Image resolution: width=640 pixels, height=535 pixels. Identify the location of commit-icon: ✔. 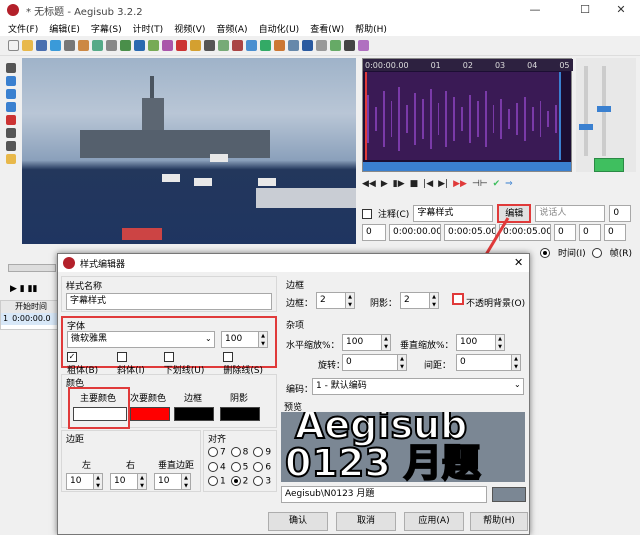
(497, 184).